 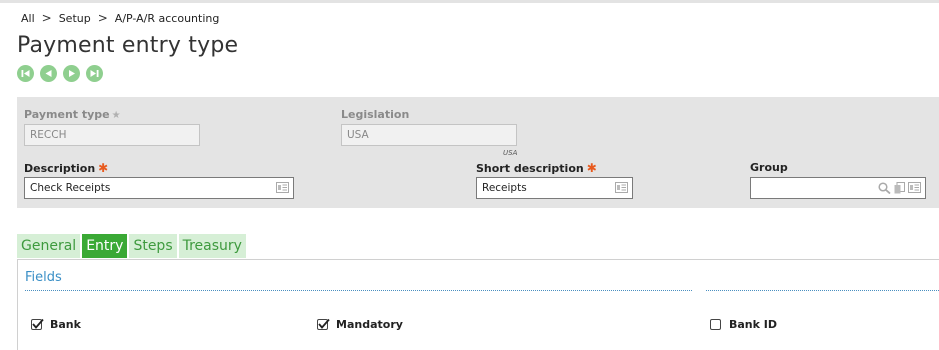 I want to click on tab-general: General, so click(x=49, y=246).